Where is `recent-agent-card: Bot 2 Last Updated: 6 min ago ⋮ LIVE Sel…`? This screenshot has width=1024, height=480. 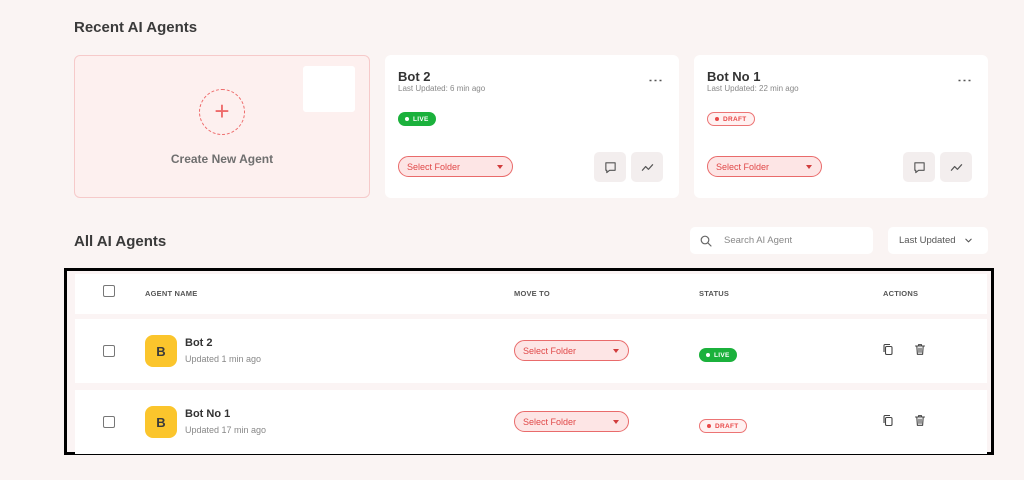
recent-agent-card: Bot 2 Last Updated: 6 min ago ⋮ LIVE Sel… is located at coordinates (532, 126).